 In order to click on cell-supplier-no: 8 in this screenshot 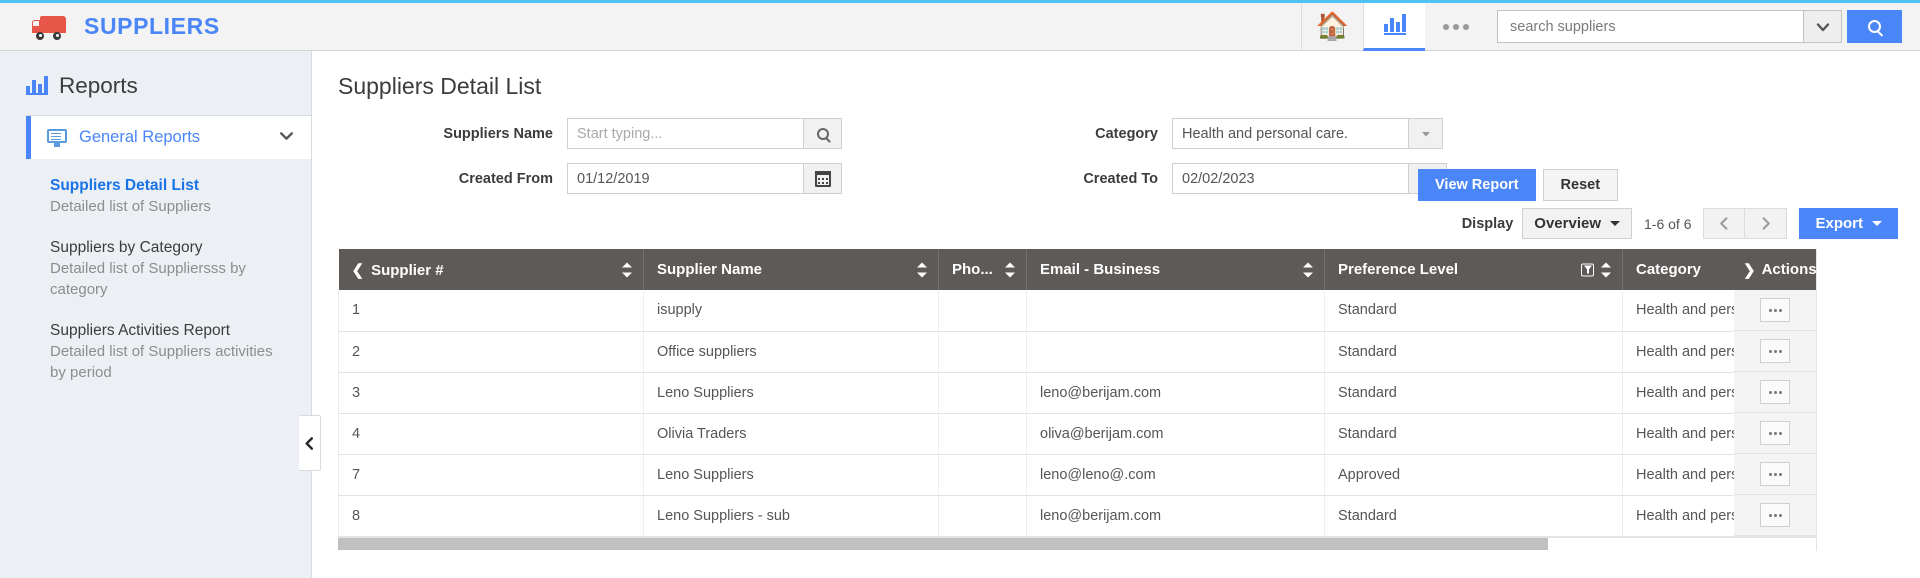, I will do `click(491, 516)`.